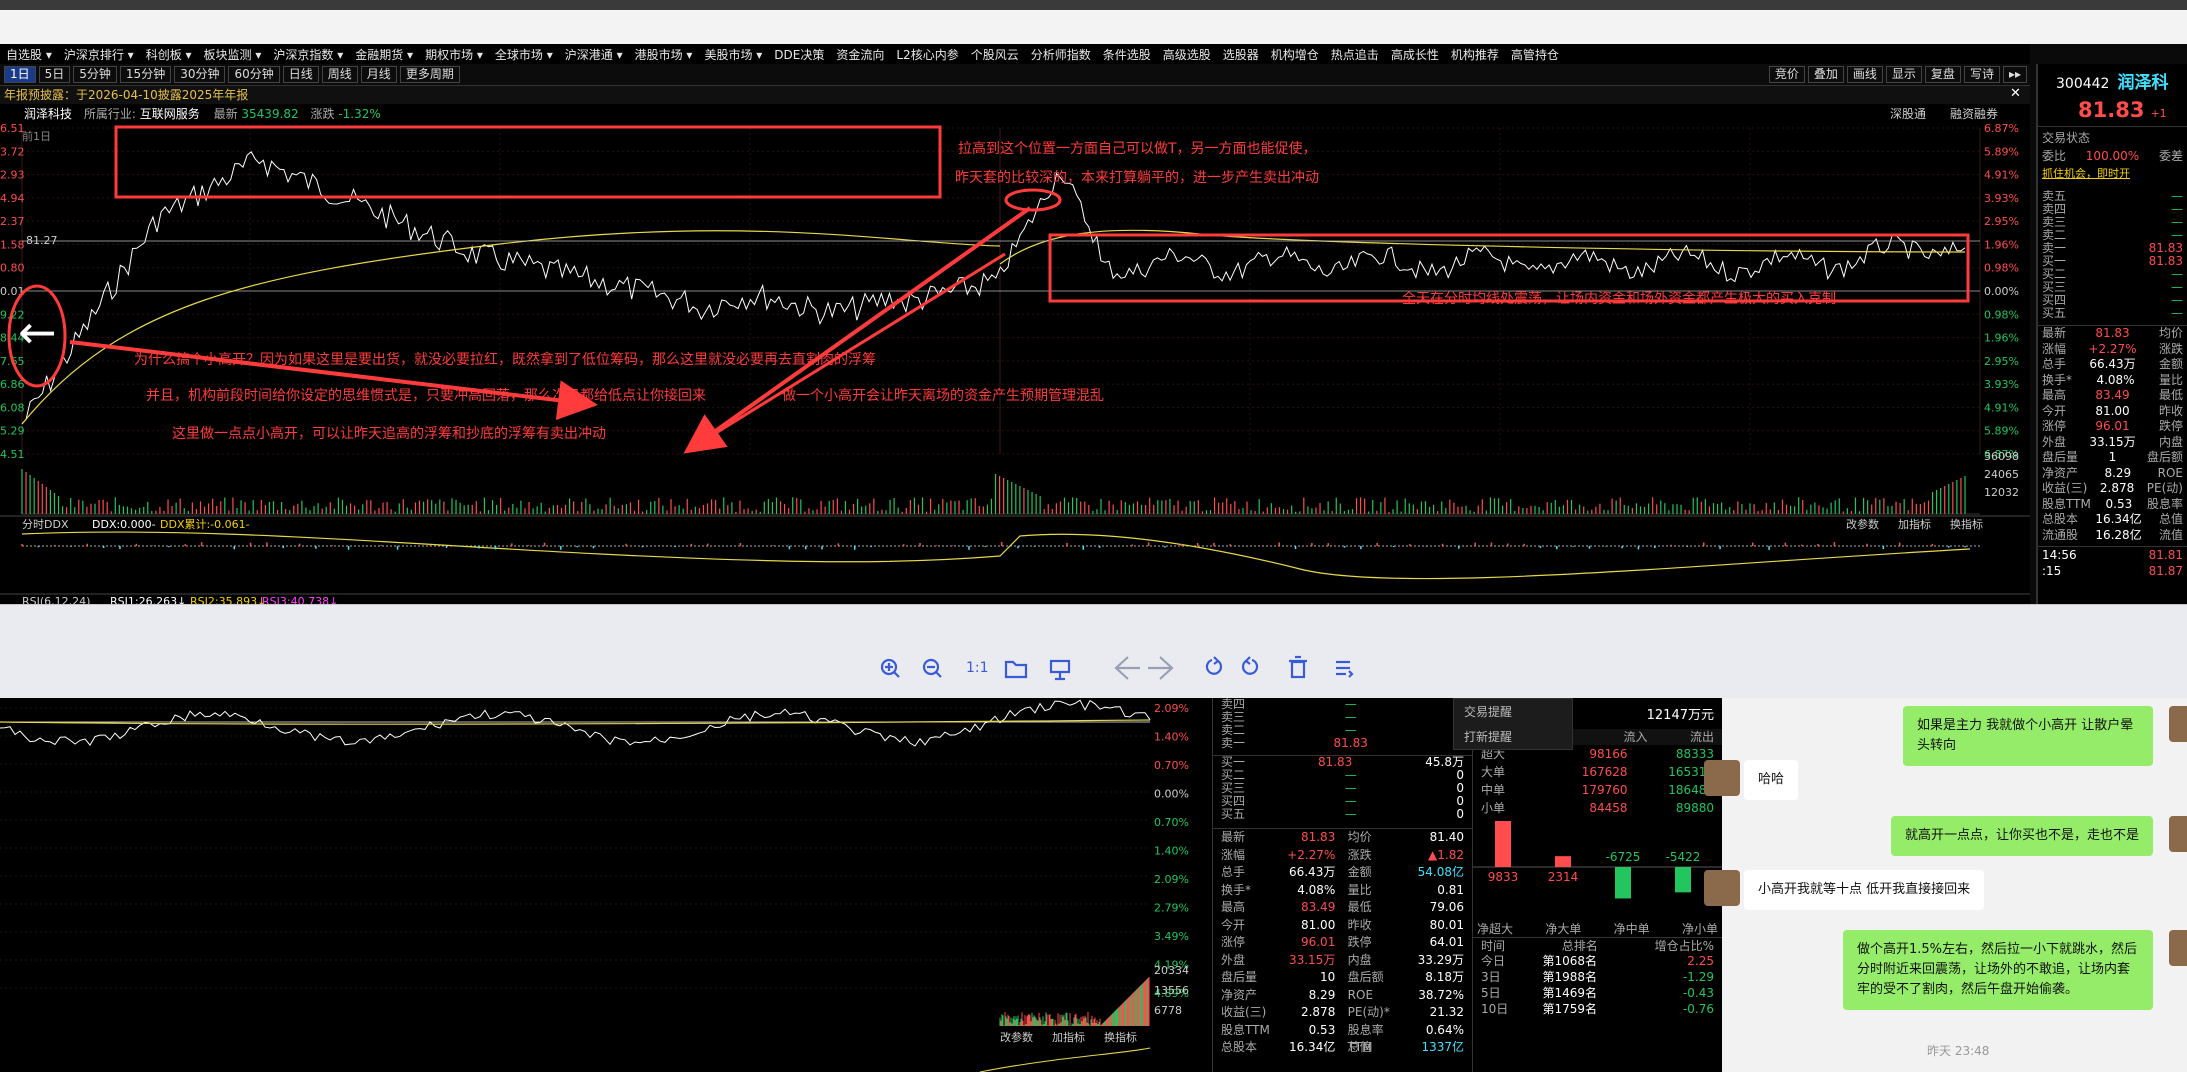 This screenshot has height=1072, width=2187. What do you see at coordinates (1342, 1047) in the screenshot?
I see `lower-stat-row: 总股本 16.34亿 总值 1337亿` at bounding box center [1342, 1047].